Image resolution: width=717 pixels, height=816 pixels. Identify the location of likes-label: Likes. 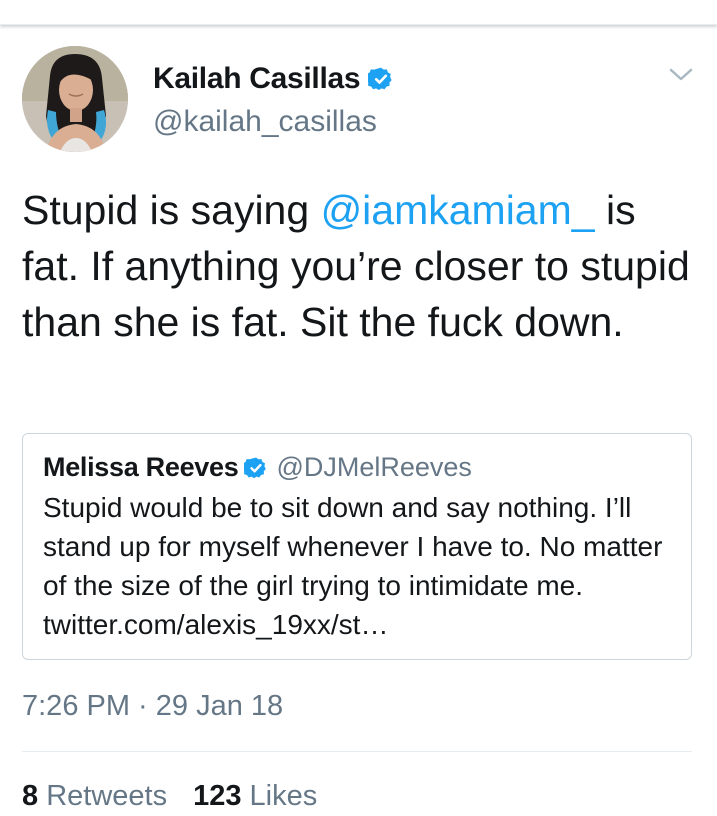
(283, 796).